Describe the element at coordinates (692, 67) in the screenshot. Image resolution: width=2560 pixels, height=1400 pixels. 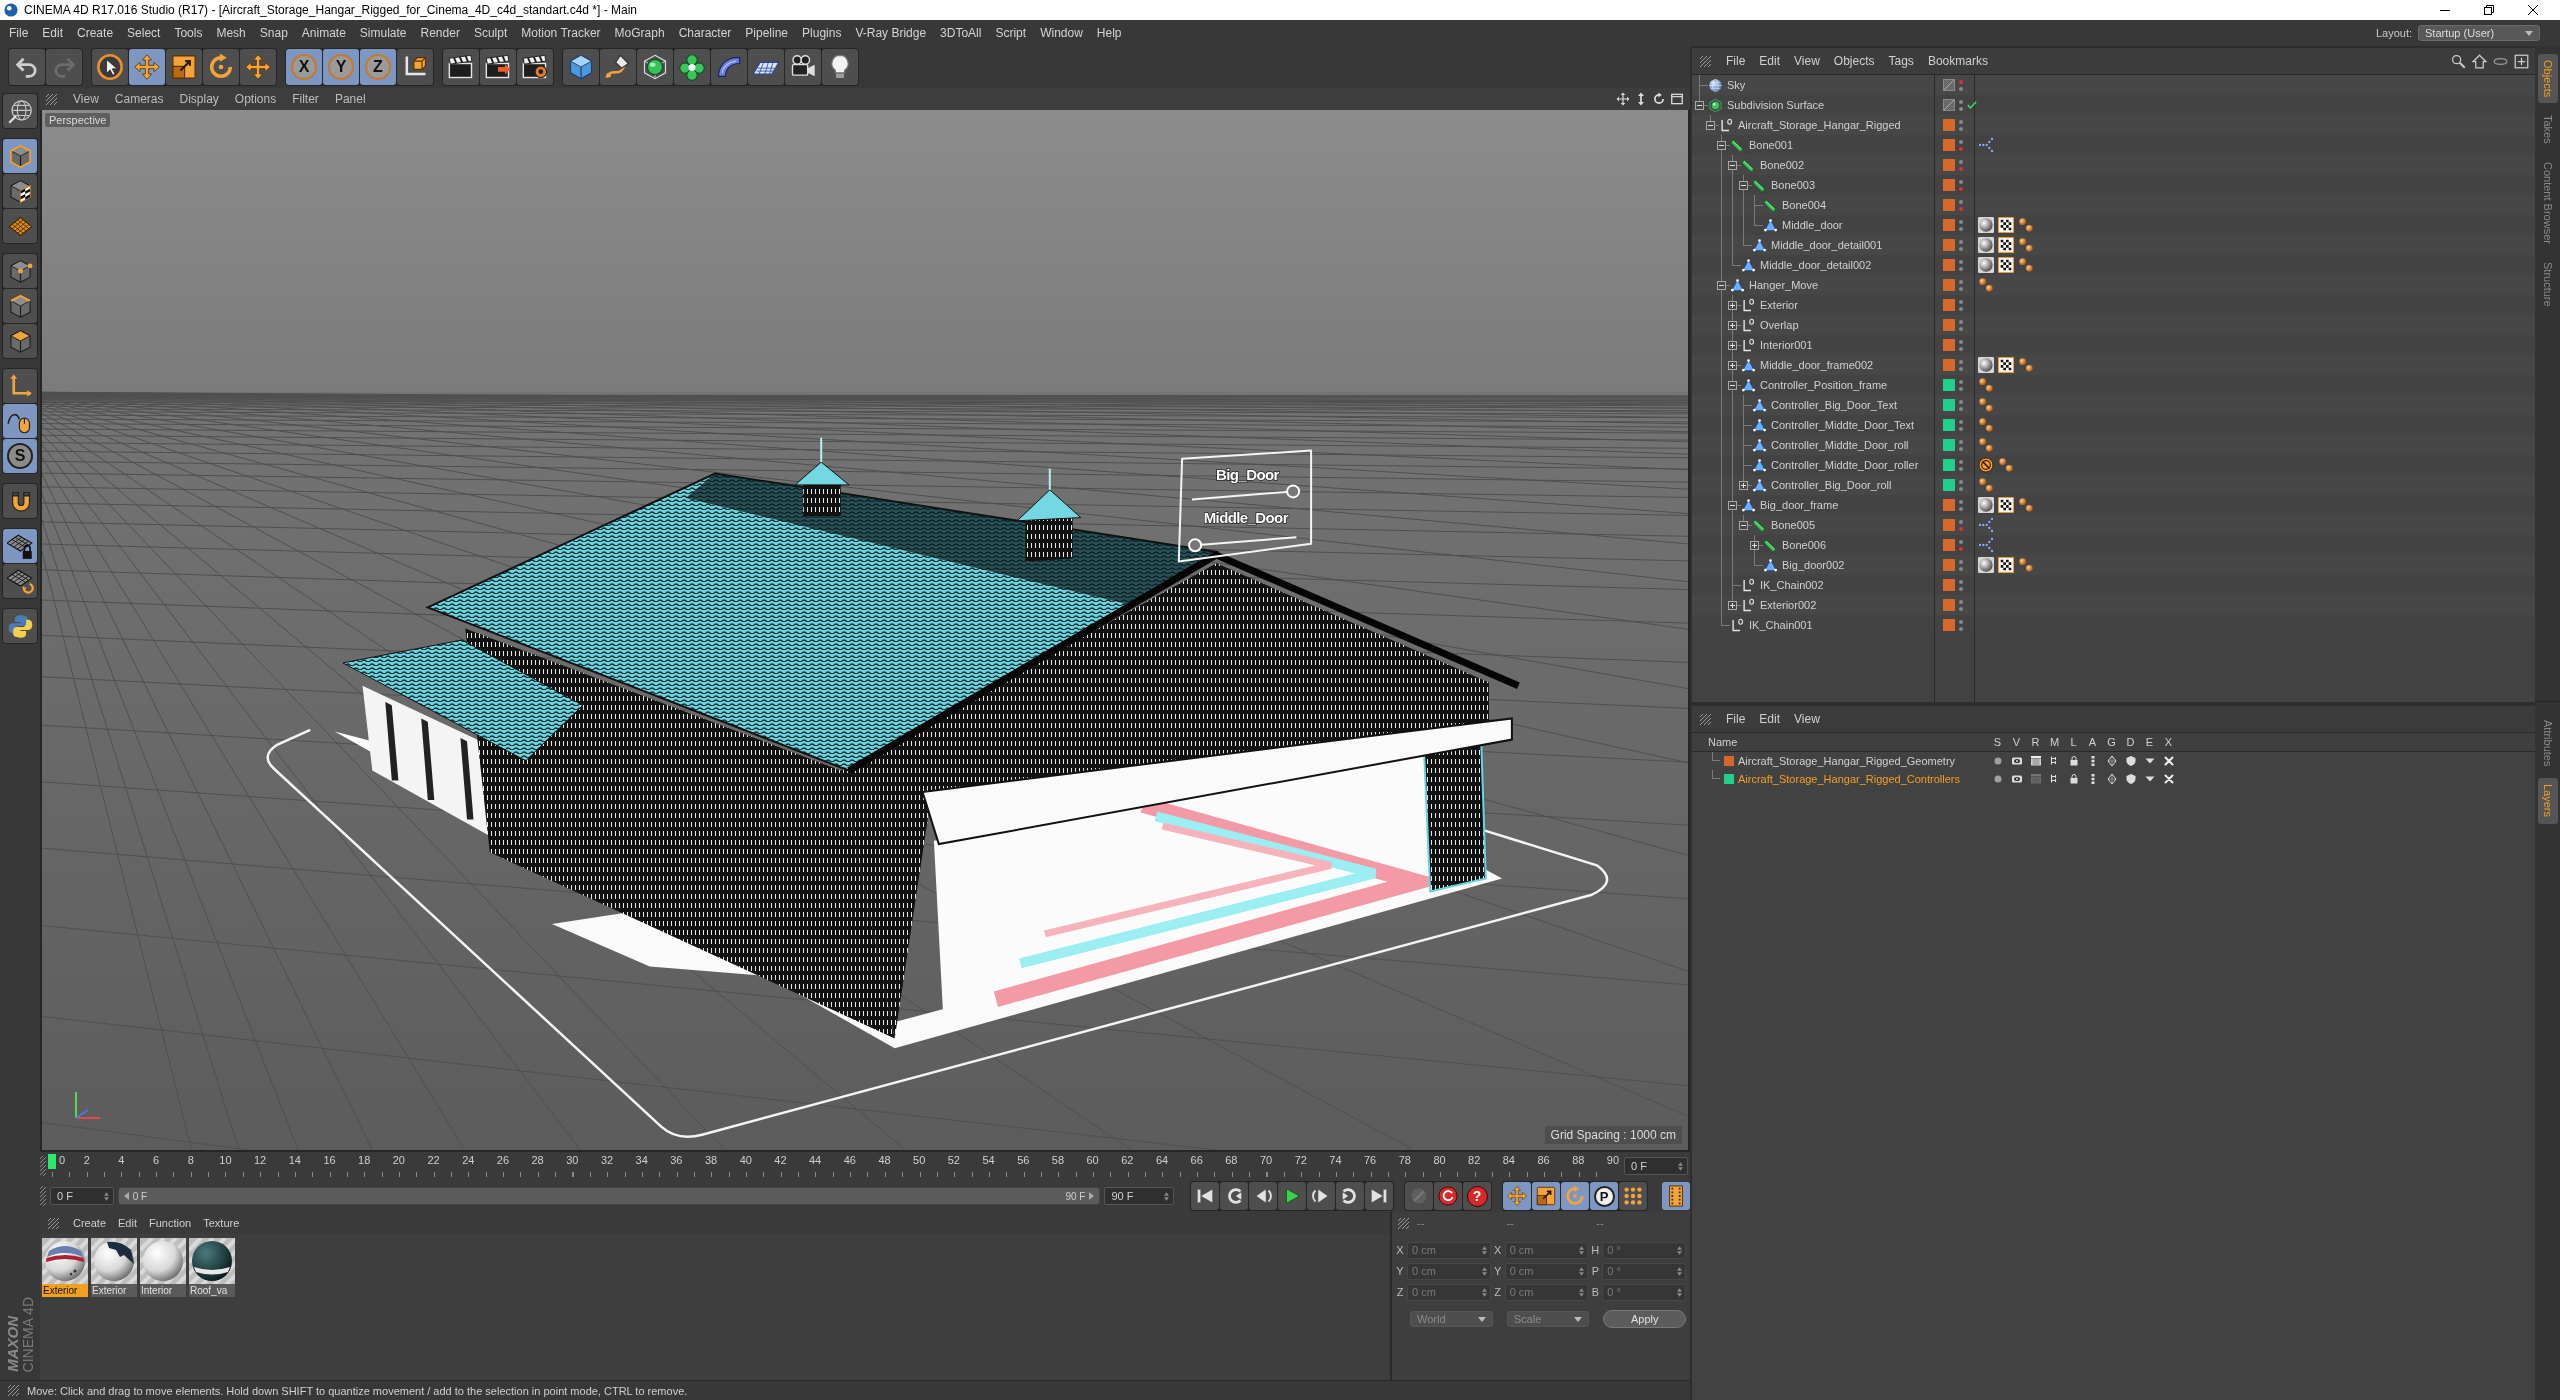
I see `cloner-button` at that location.